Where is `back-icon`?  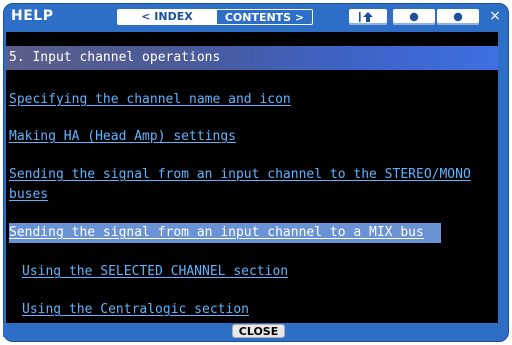
back-icon is located at coordinates (414, 17).